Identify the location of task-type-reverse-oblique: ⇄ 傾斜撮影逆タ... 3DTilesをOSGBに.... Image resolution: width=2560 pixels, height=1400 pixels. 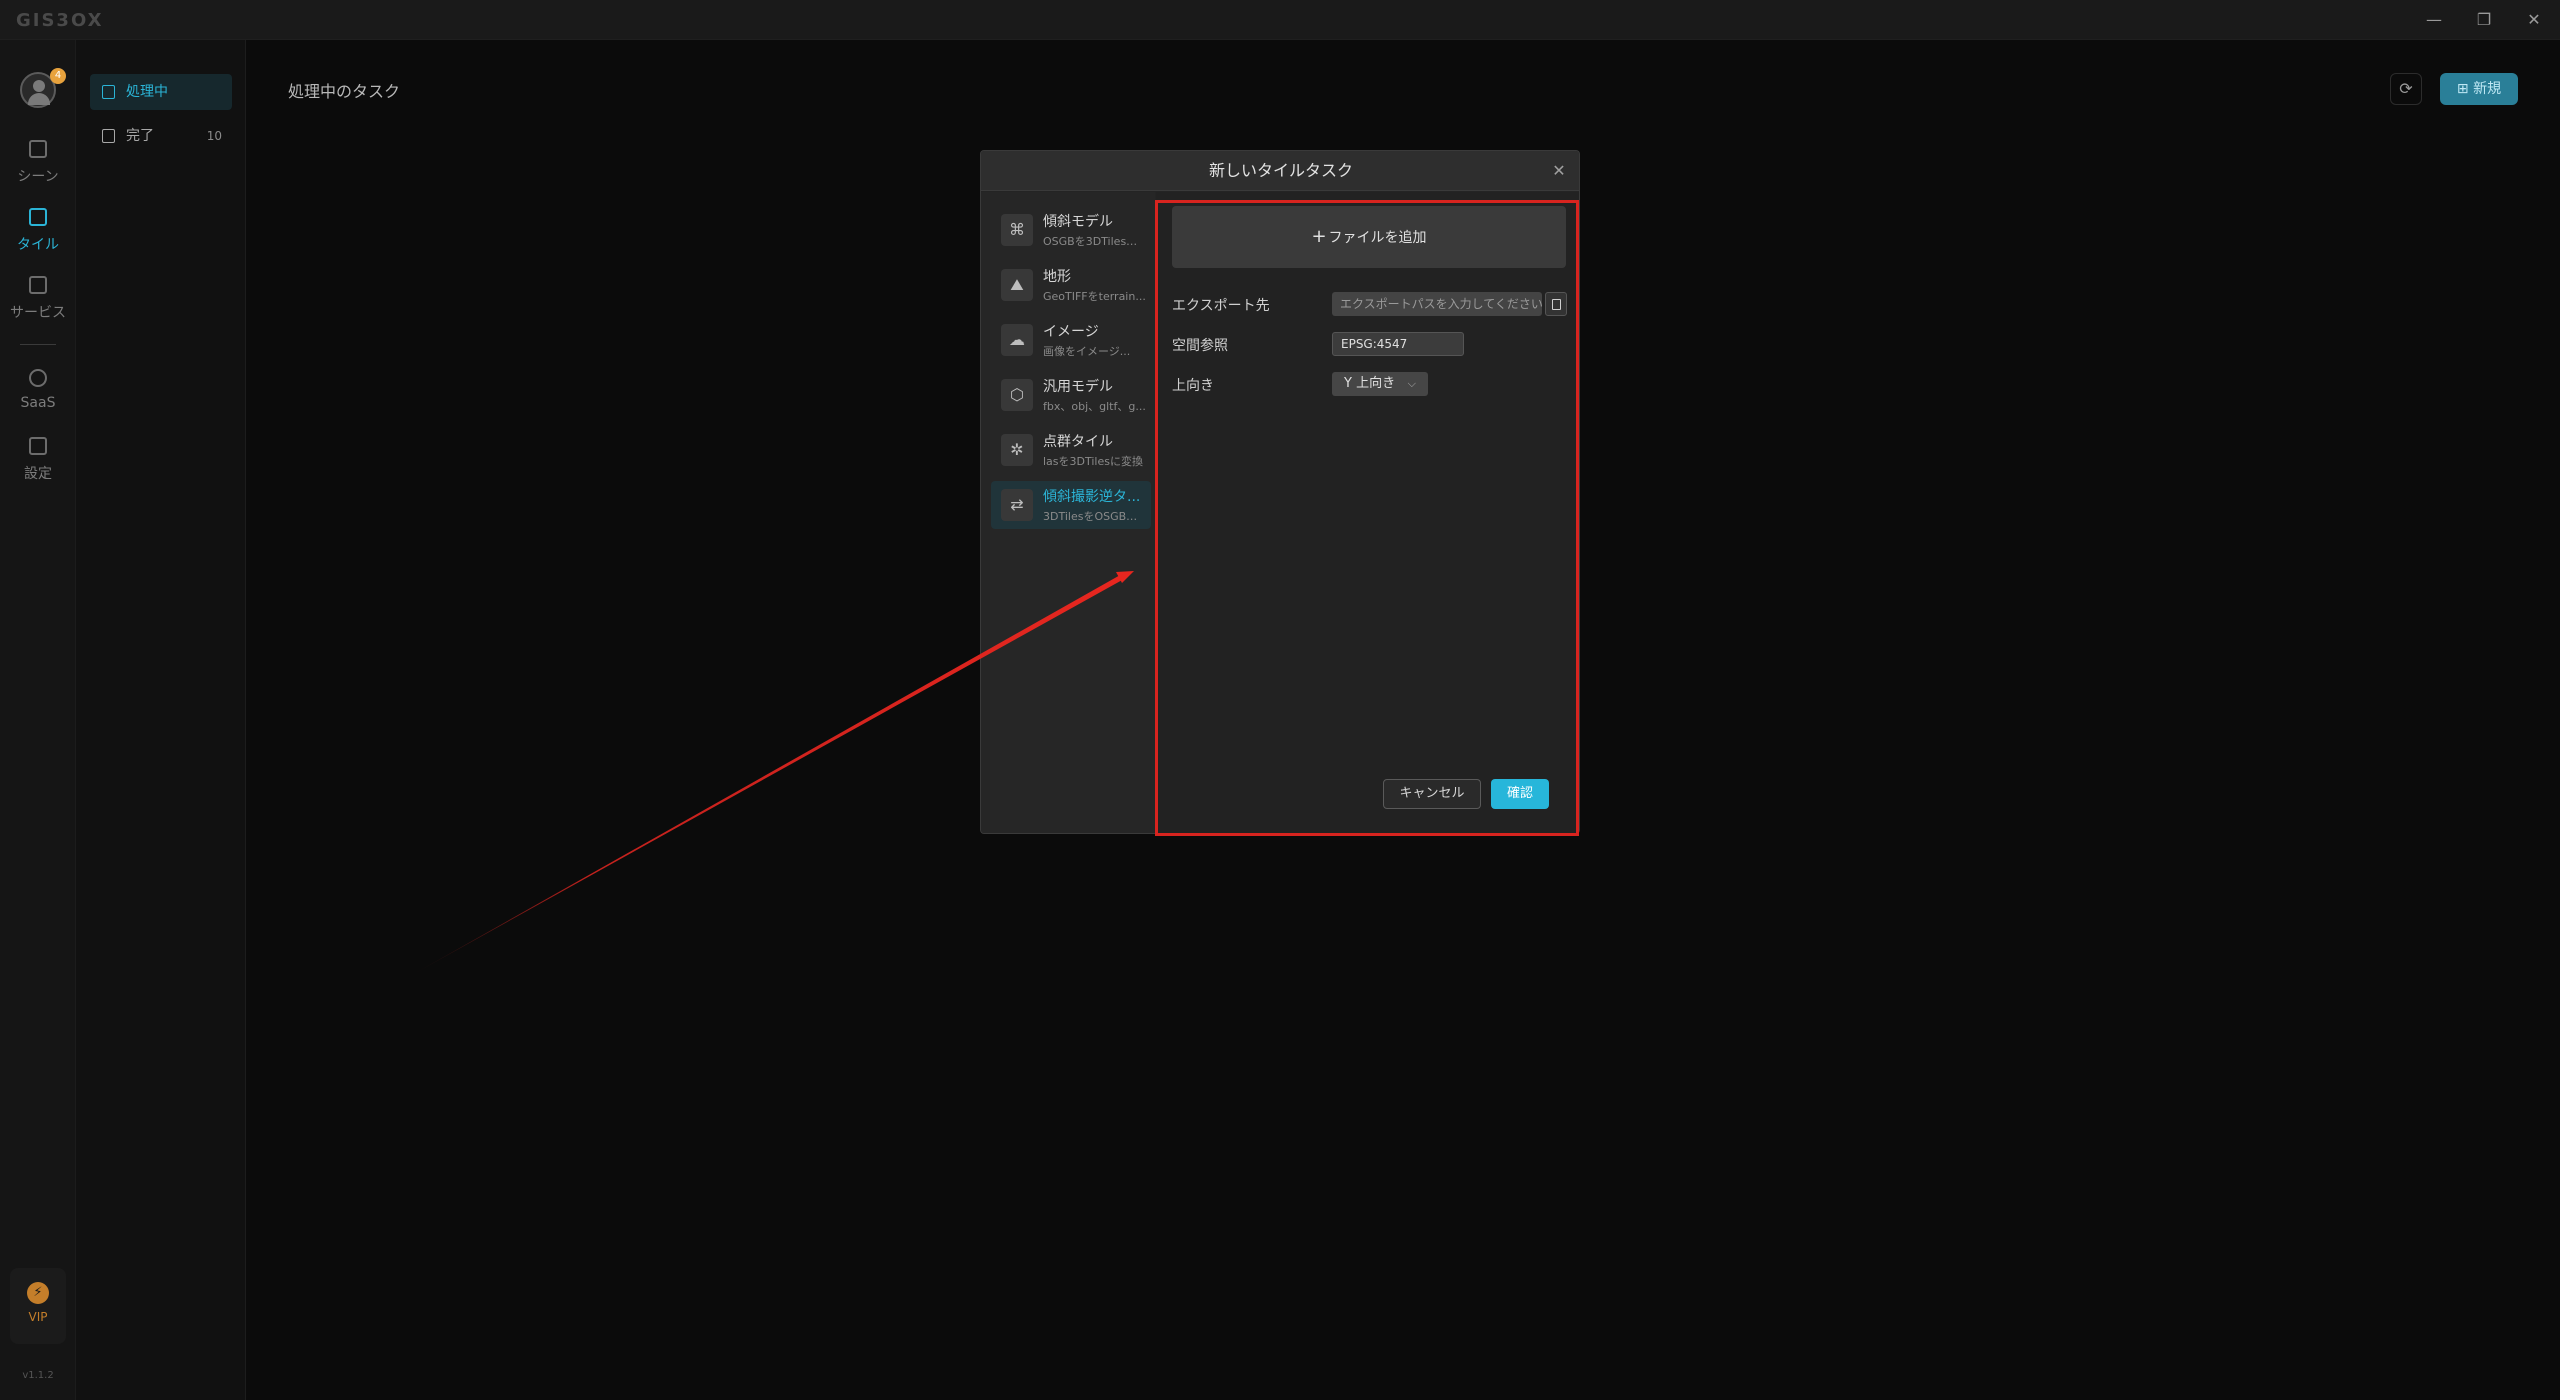
(1071, 505).